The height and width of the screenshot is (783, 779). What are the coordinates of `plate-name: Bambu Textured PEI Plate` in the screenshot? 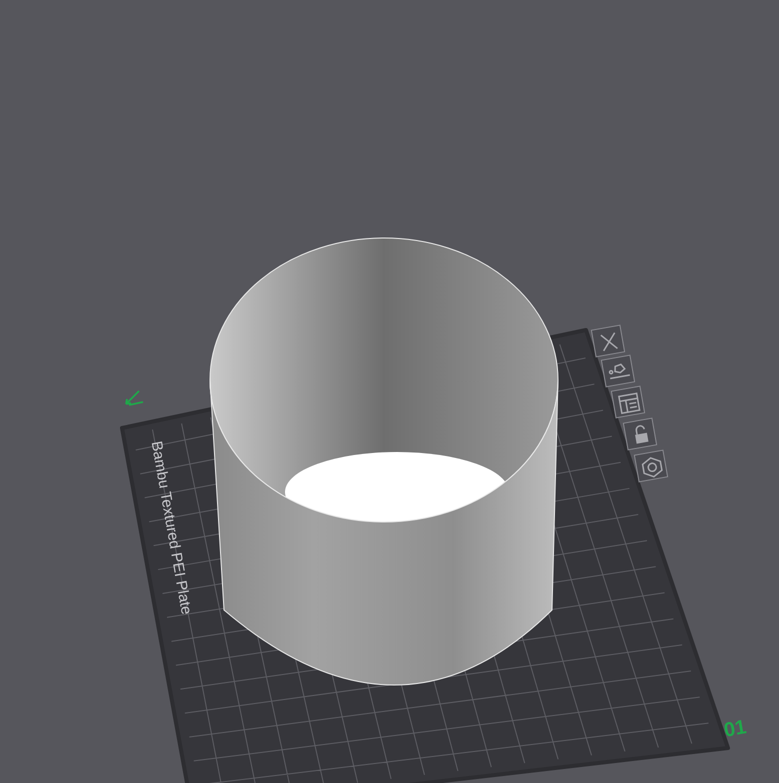 It's located at (171, 529).